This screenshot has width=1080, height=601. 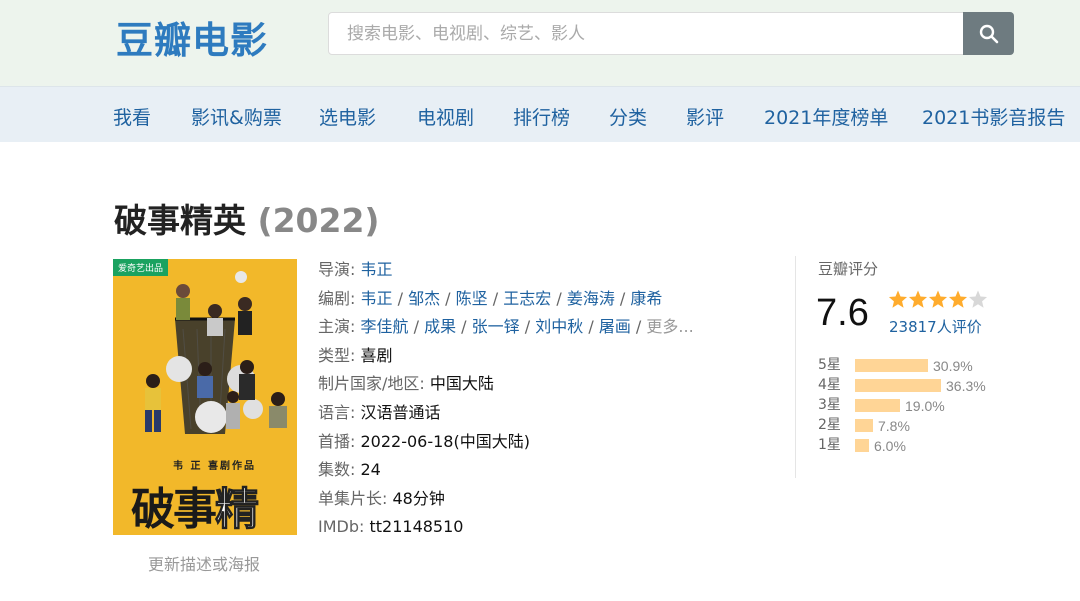 What do you see at coordinates (923, 446) in the screenshot?
I see `rating-dist-row: 1星 6.0%` at bounding box center [923, 446].